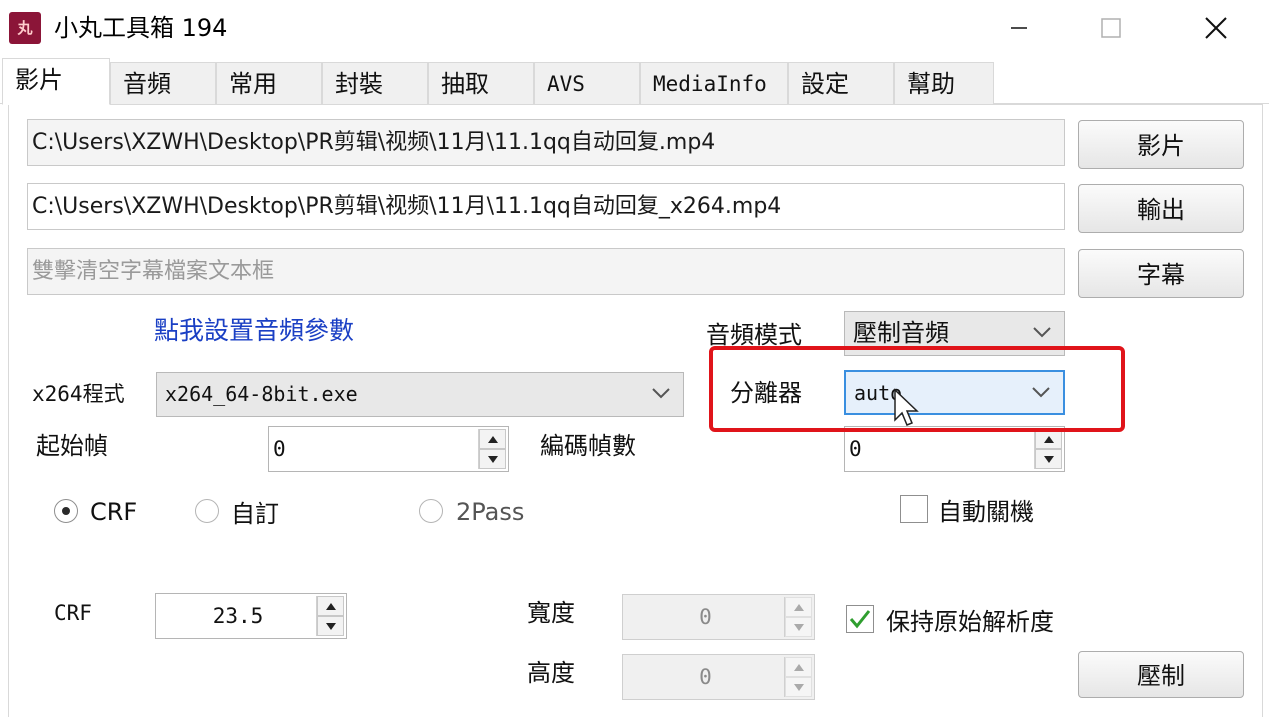 Image resolution: width=1269 pixels, height=717 pixels. What do you see at coordinates (490, 512) in the screenshot?
I see `radio-2pass-label: 2Pass` at bounding box center [490, 512].